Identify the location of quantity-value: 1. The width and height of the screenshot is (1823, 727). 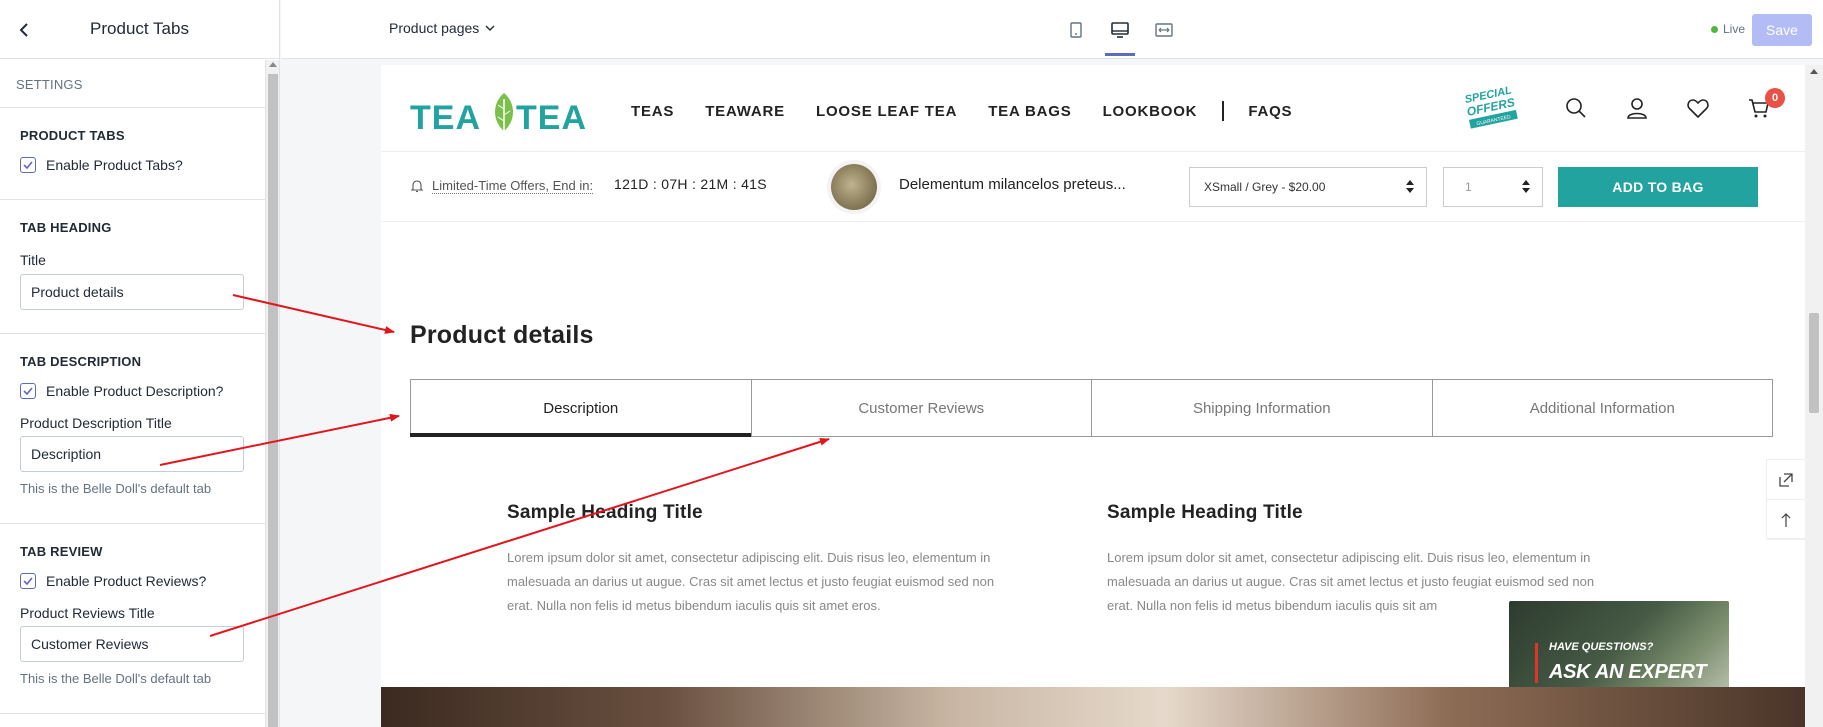
(1468, 187).